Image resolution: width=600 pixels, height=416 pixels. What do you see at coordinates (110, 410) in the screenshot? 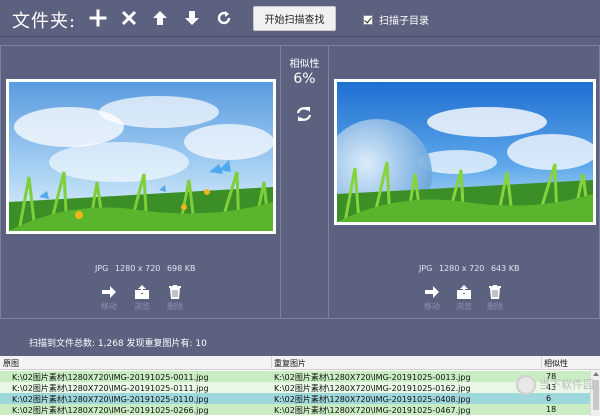
I see `cell-original: K:\02图片素材\1280X720\IMG-20191025-0266.jpg` at bounding box center [110, 410].